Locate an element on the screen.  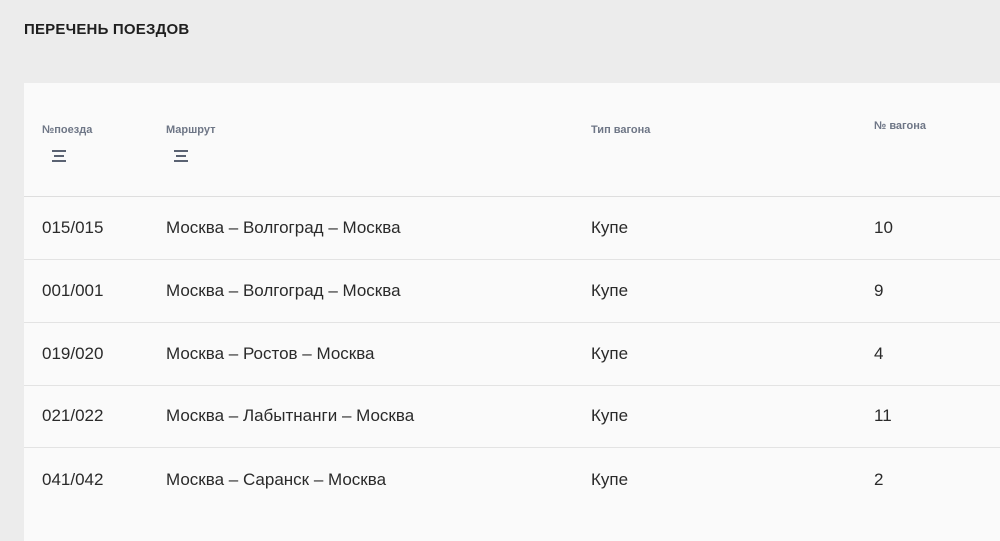
train-number-cell: 001/001 is located at coordinates (73, 290).